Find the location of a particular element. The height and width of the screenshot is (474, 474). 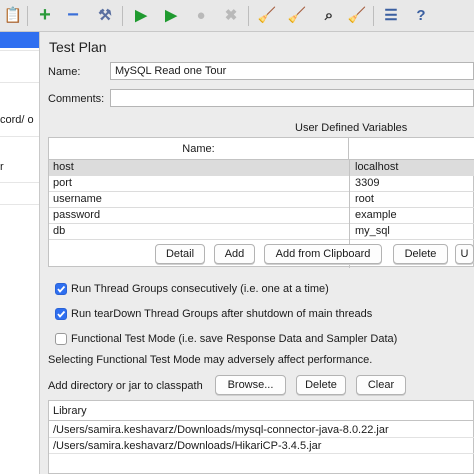

clear-all-icon: 🧹 is located at coordinates (297, 15).